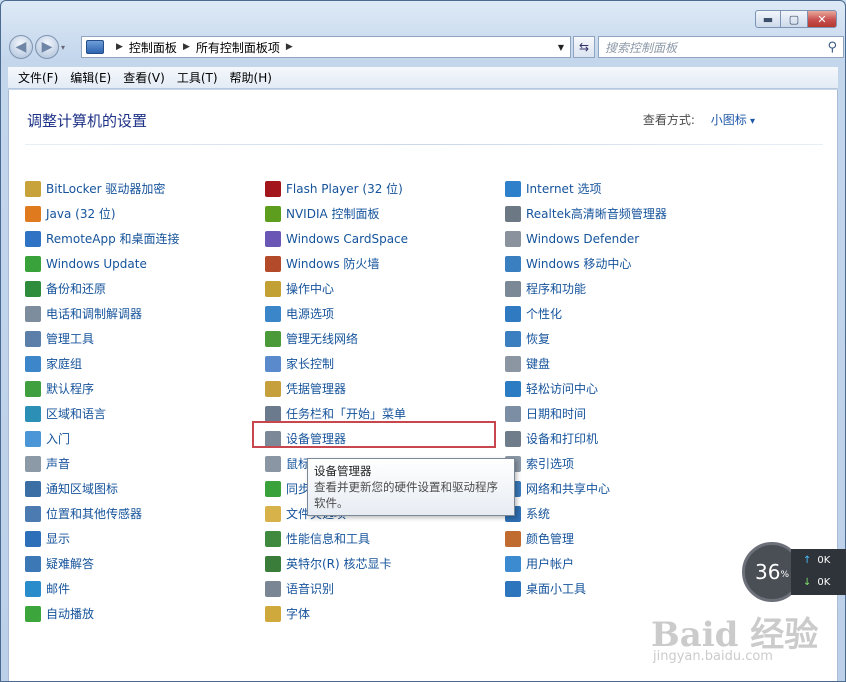  What do you see at coordinates (33, 413) in the screenshot?
I see `region-language-icon` at bounding box center [33, 413].